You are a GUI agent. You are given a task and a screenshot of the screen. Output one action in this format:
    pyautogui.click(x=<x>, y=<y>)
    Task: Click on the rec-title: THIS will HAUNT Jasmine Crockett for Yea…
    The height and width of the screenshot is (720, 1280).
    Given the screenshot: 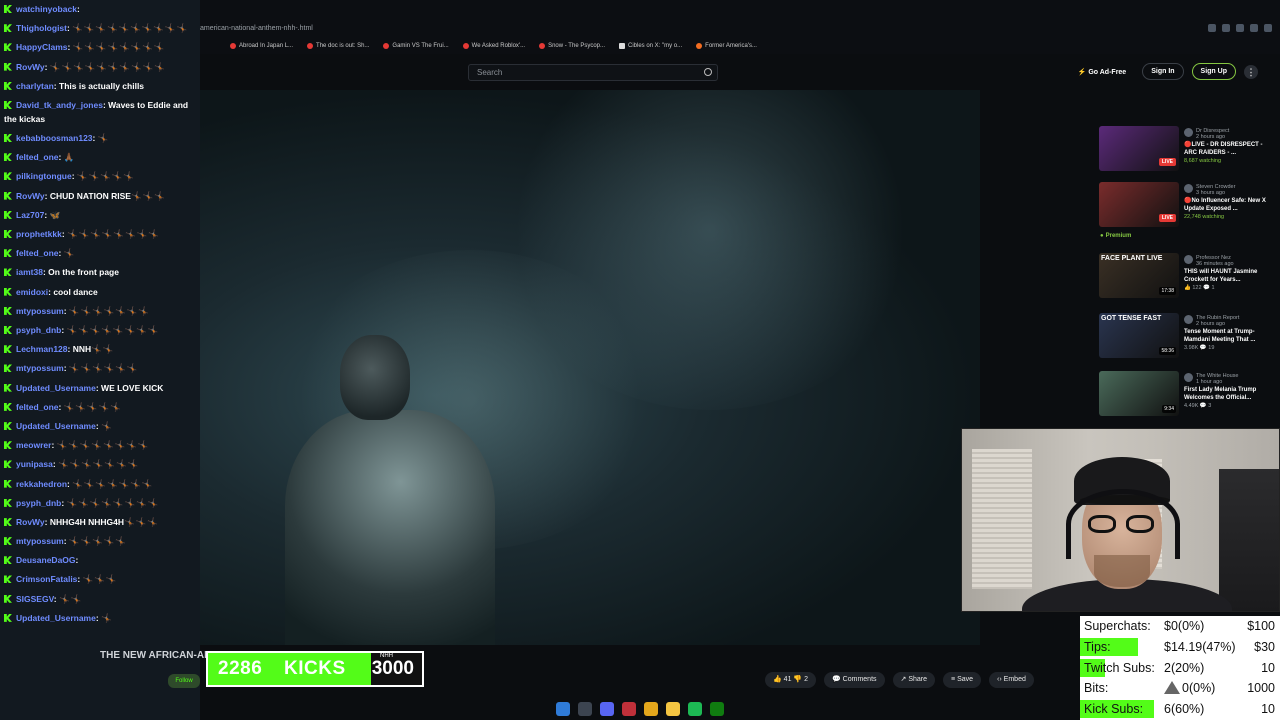 What is the action you would take?
    pyautogui.click(x=1226, y=276)
    